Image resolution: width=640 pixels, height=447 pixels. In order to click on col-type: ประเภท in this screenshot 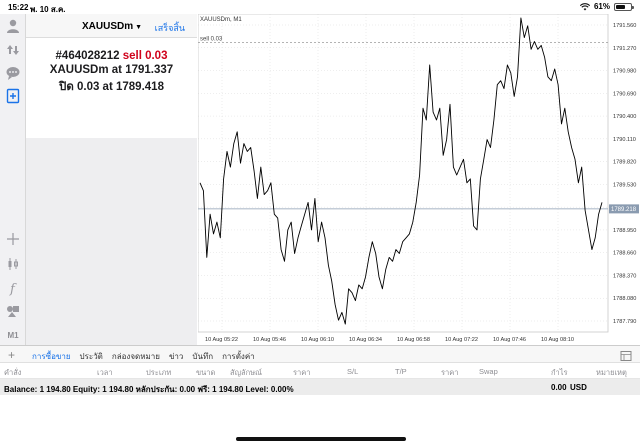, I will do `click(158, 373)`.